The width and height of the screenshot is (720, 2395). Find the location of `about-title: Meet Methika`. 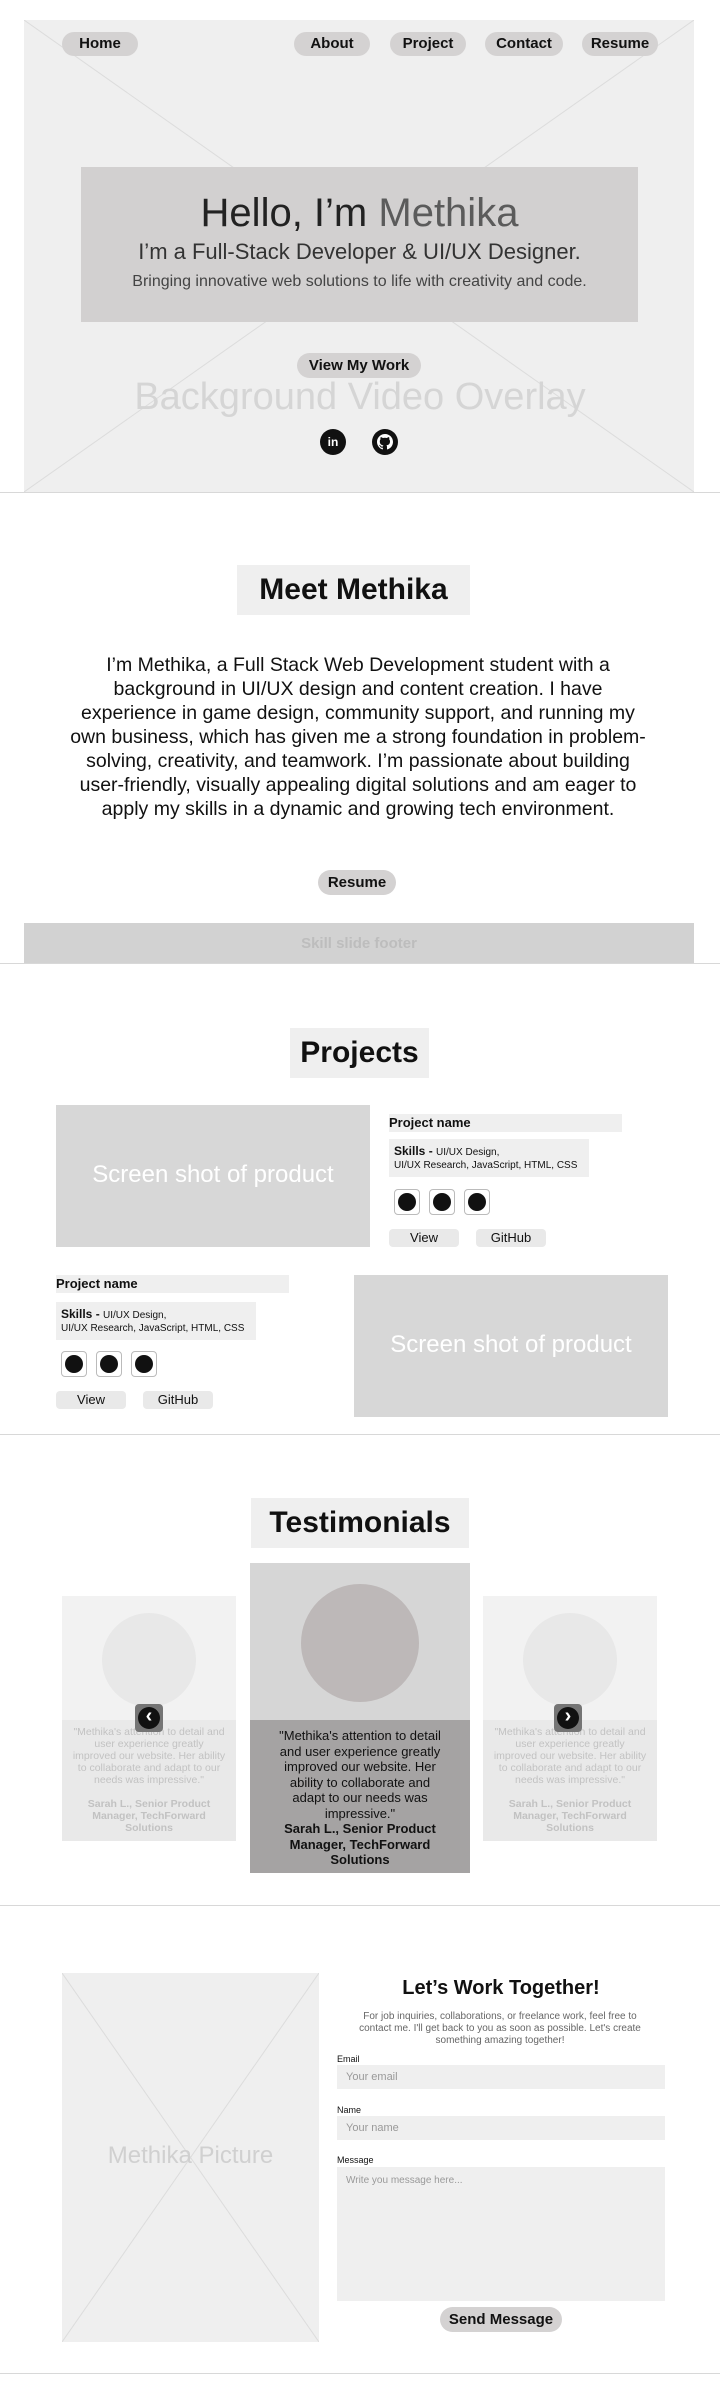

about-title: Meet Methika is located at coordinates (353, 589).